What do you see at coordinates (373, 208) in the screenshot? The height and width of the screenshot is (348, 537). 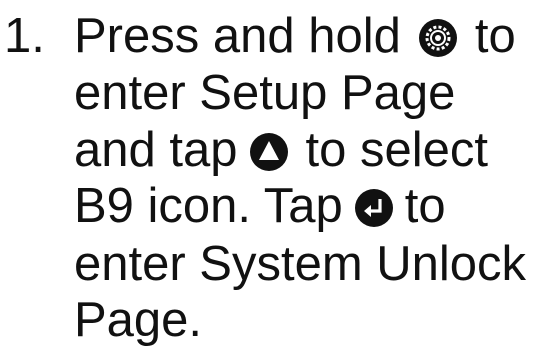 I see `enter-return-button-icon` at bounding box center [373, 208].